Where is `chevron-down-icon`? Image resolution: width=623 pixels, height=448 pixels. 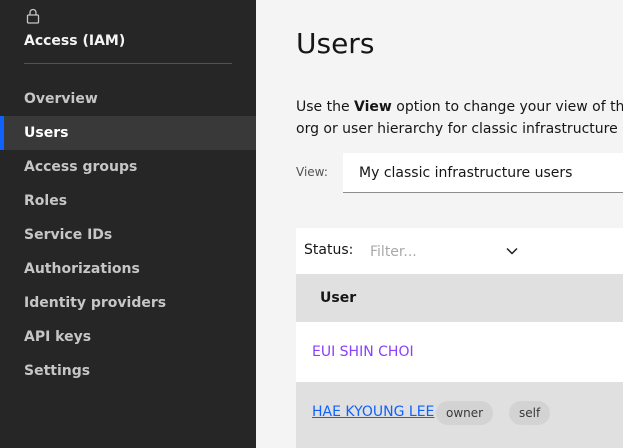
chevron-down-icon is located at coordinates (512, 251).